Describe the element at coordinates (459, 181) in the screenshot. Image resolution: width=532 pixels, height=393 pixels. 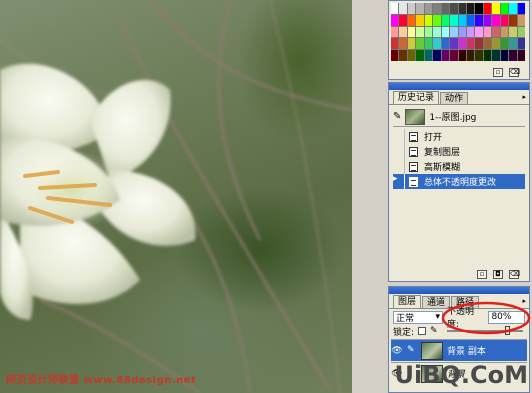
I see `history-item-selected: ▸ 总体不透明度更改` at that location.